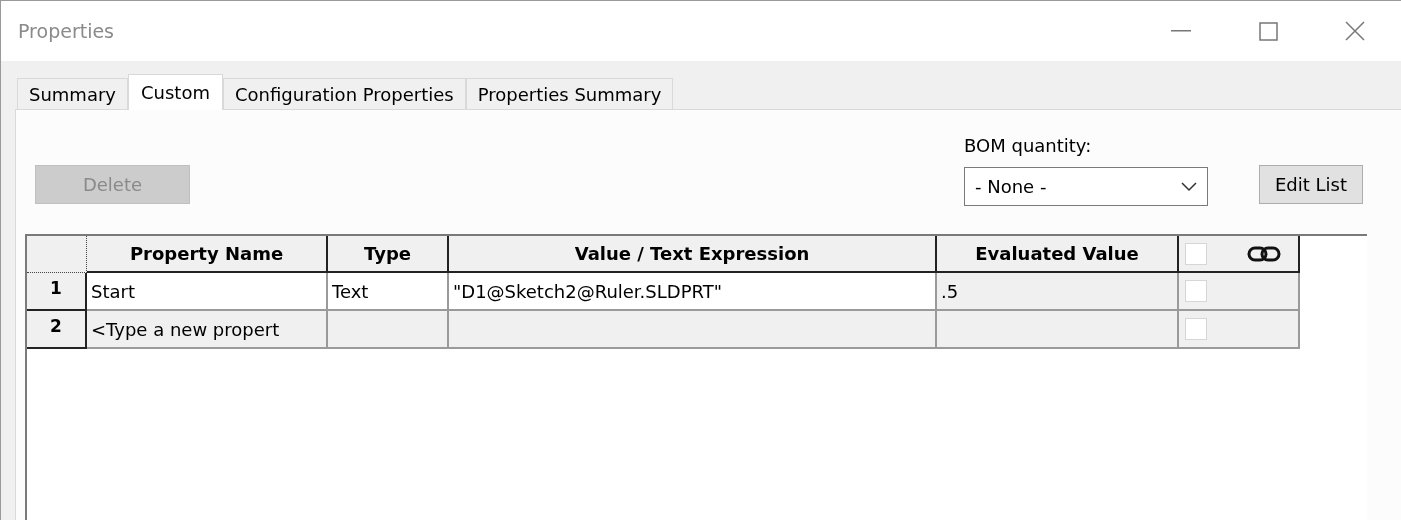  I want to click on column-header: Evaluated Value, so click(1058, 254).